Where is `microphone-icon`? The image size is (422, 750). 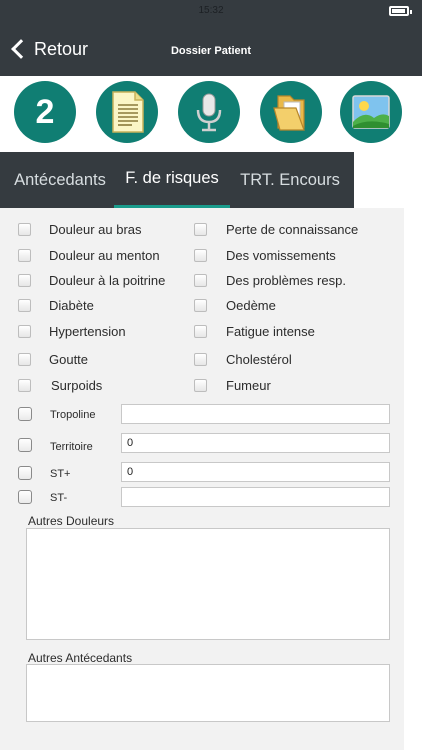
microphone-icon is located at coordinates (209, 112).